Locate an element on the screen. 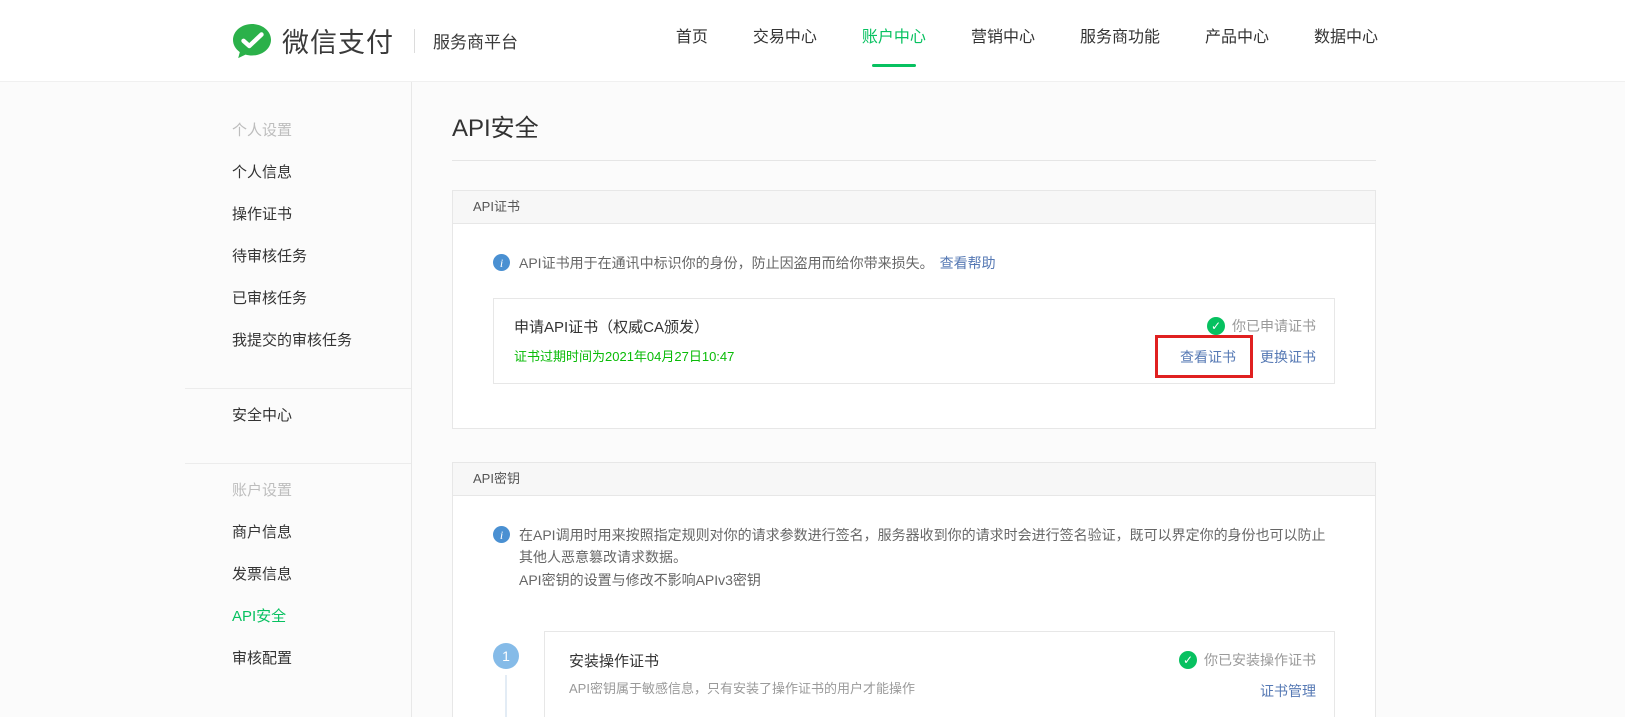 Image resolution: width=1625 pixels, height=717 pixels. platform-label: 服务商平台 is located at coordinates (475, 42).